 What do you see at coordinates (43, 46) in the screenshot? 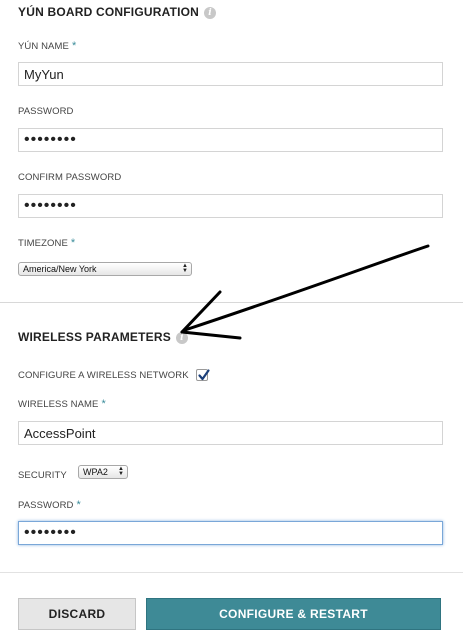
I see `yun-name-label-text: YÚN NAME` at bounding box center [43, 46].